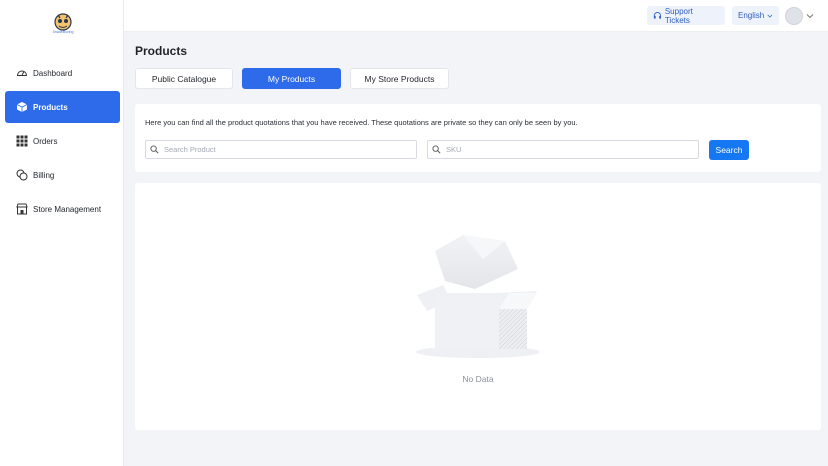 The image size is (828, 466). I want to click on sidebar-item-products: Products, so click(62, 107).